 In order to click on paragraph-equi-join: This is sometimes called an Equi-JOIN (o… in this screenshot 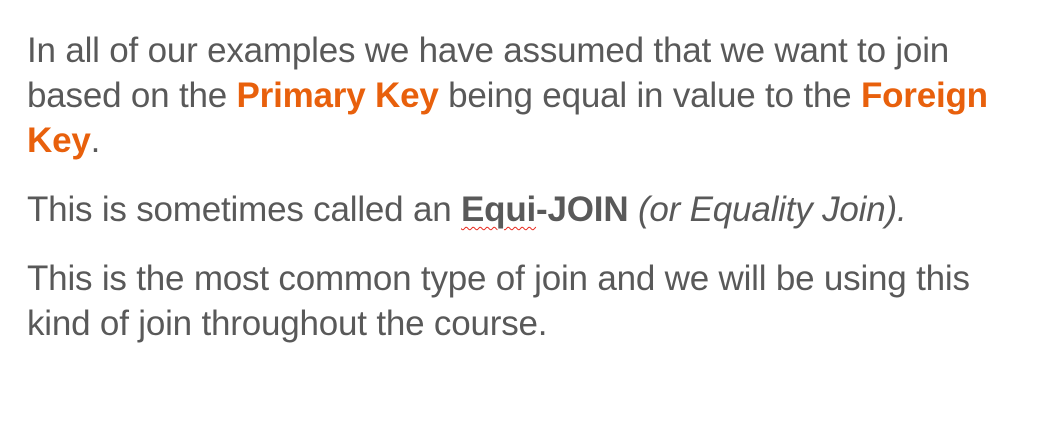, I will do `click(532, 209)`.